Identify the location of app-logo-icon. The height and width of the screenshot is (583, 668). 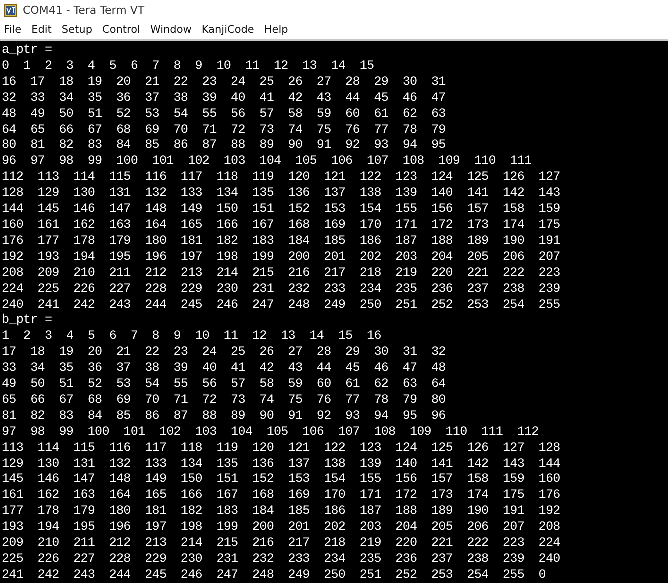
(10, 10).